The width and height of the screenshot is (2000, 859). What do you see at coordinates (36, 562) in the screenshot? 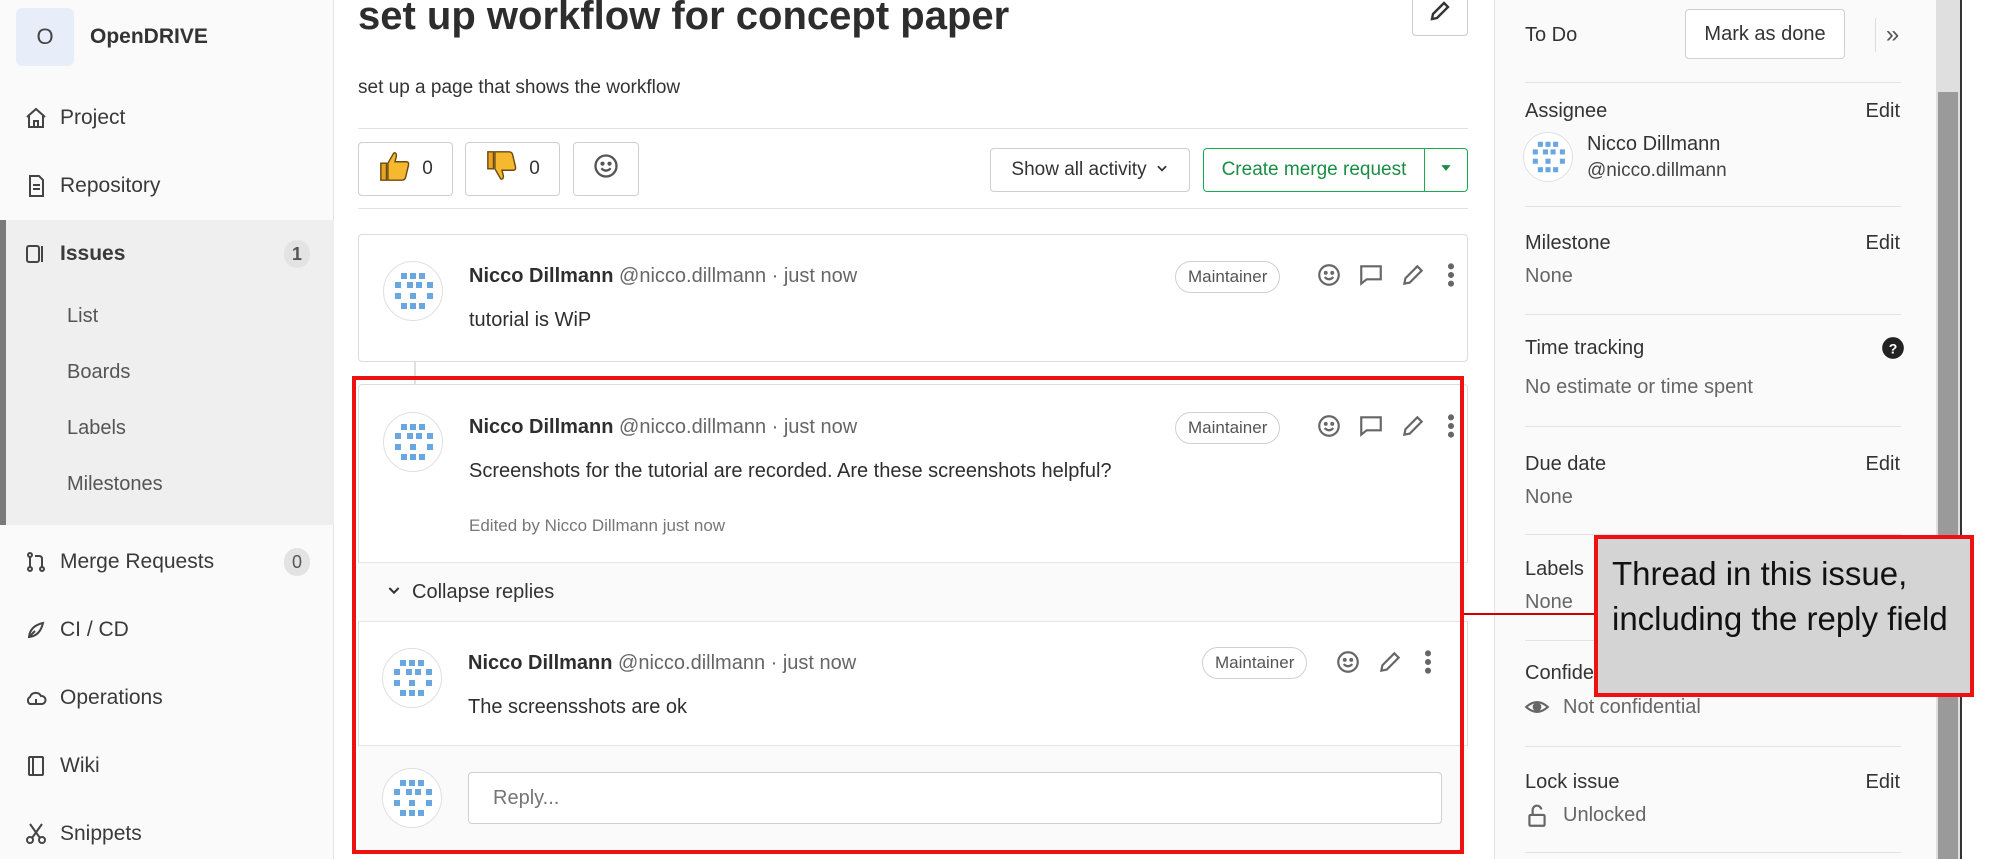
I see `merge-request-icon` at bounding box center [36, 562].